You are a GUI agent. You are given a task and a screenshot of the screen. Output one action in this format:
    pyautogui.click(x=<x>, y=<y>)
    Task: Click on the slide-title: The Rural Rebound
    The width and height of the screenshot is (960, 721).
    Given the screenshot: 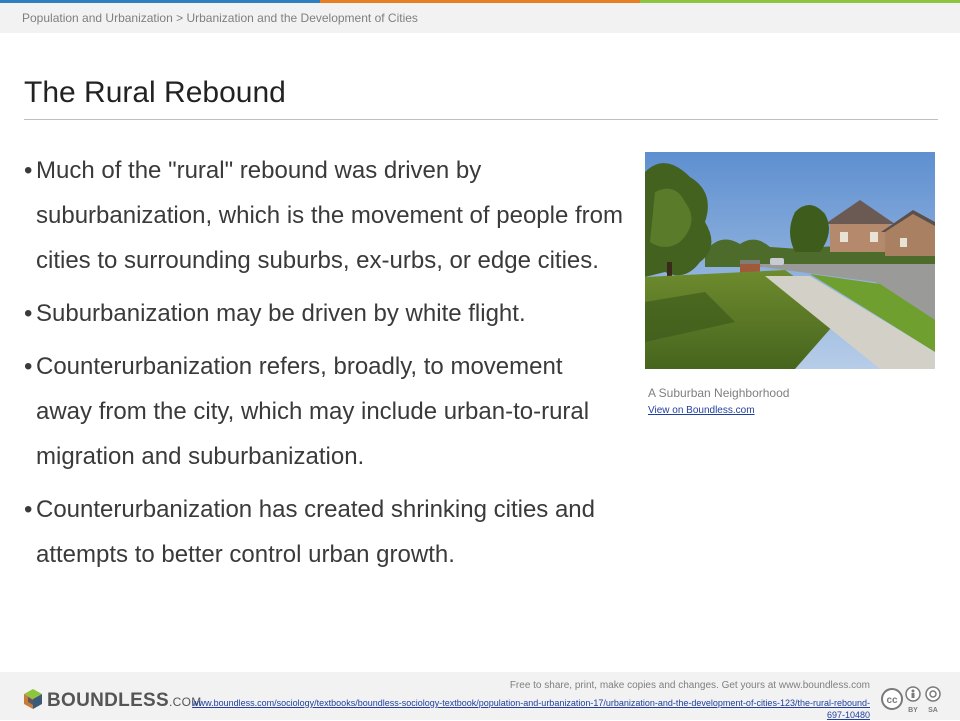 What is the action you would take?
    pyautogui.click(x=155, y=92)
    